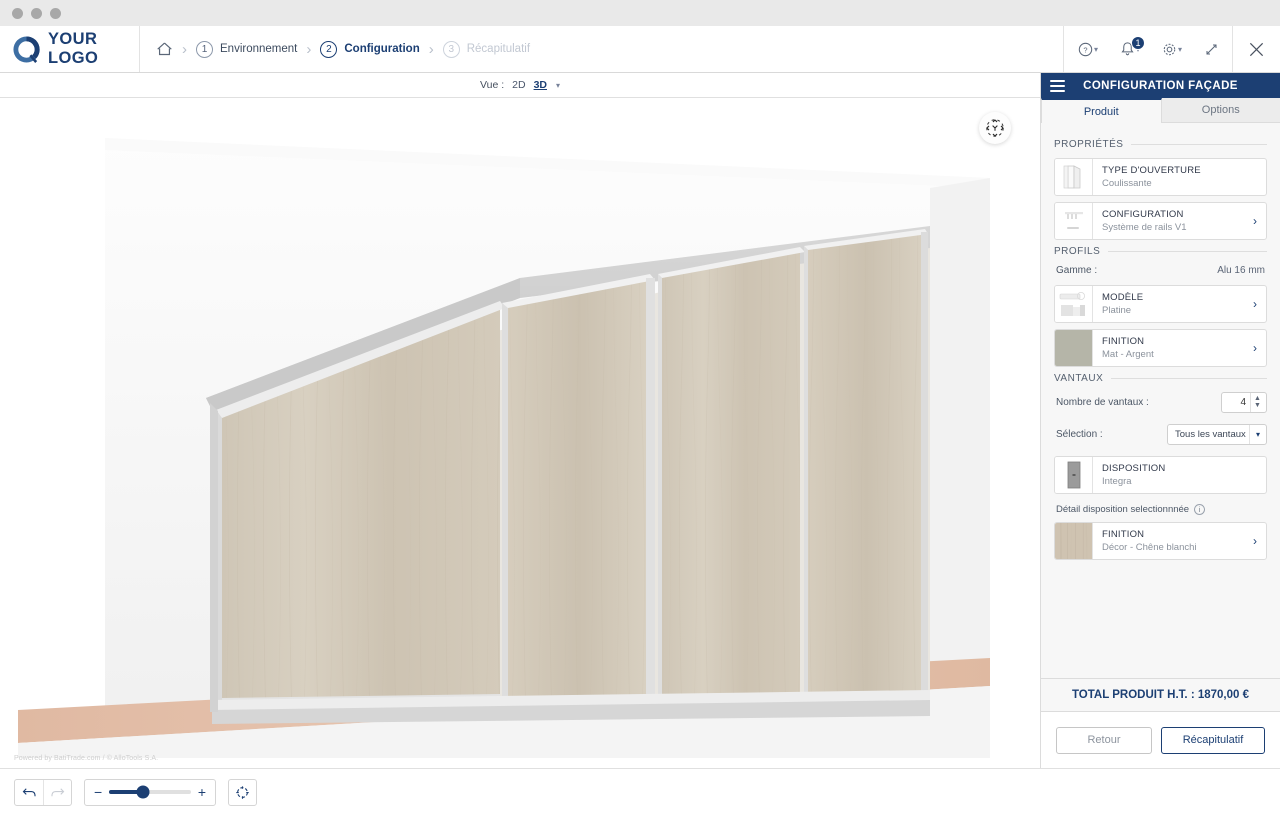 This screenshot has width=1280, height=815. I want to click on selection-row: Sélection : Tous les vantaux ▾, so click(1160, 434).